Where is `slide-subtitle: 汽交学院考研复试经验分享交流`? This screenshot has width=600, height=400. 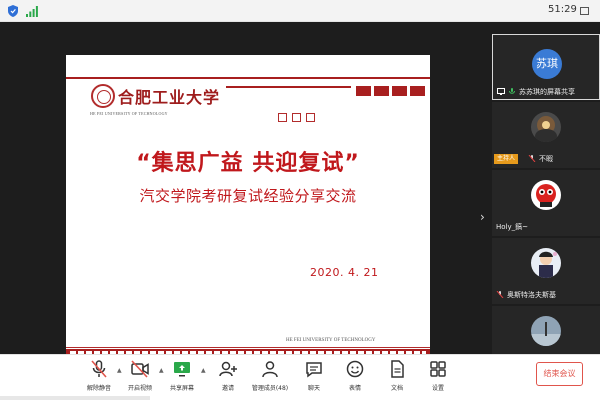
slide-subtitle: 汽交学院考研复试经验分享交流 is located at coordinates (248, 196).